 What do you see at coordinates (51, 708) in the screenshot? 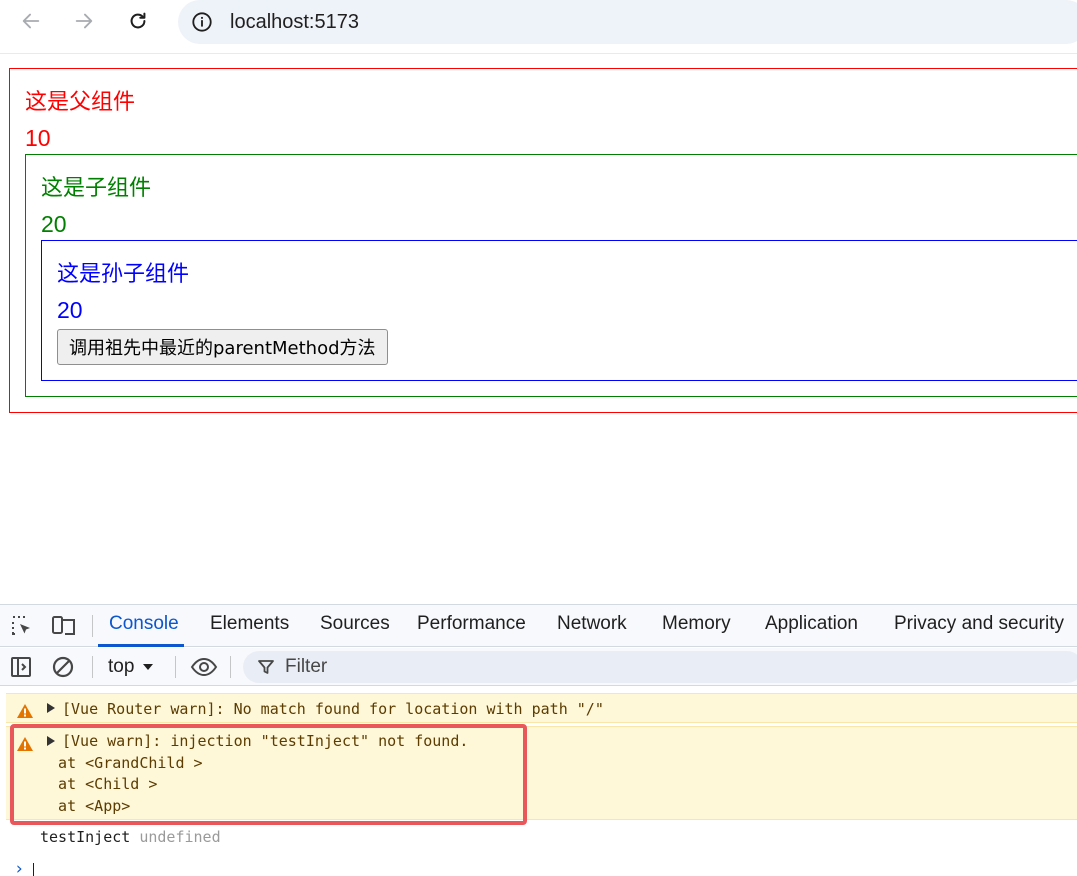
I see `expand-arrow-icon` at bounding box center [51, 708].